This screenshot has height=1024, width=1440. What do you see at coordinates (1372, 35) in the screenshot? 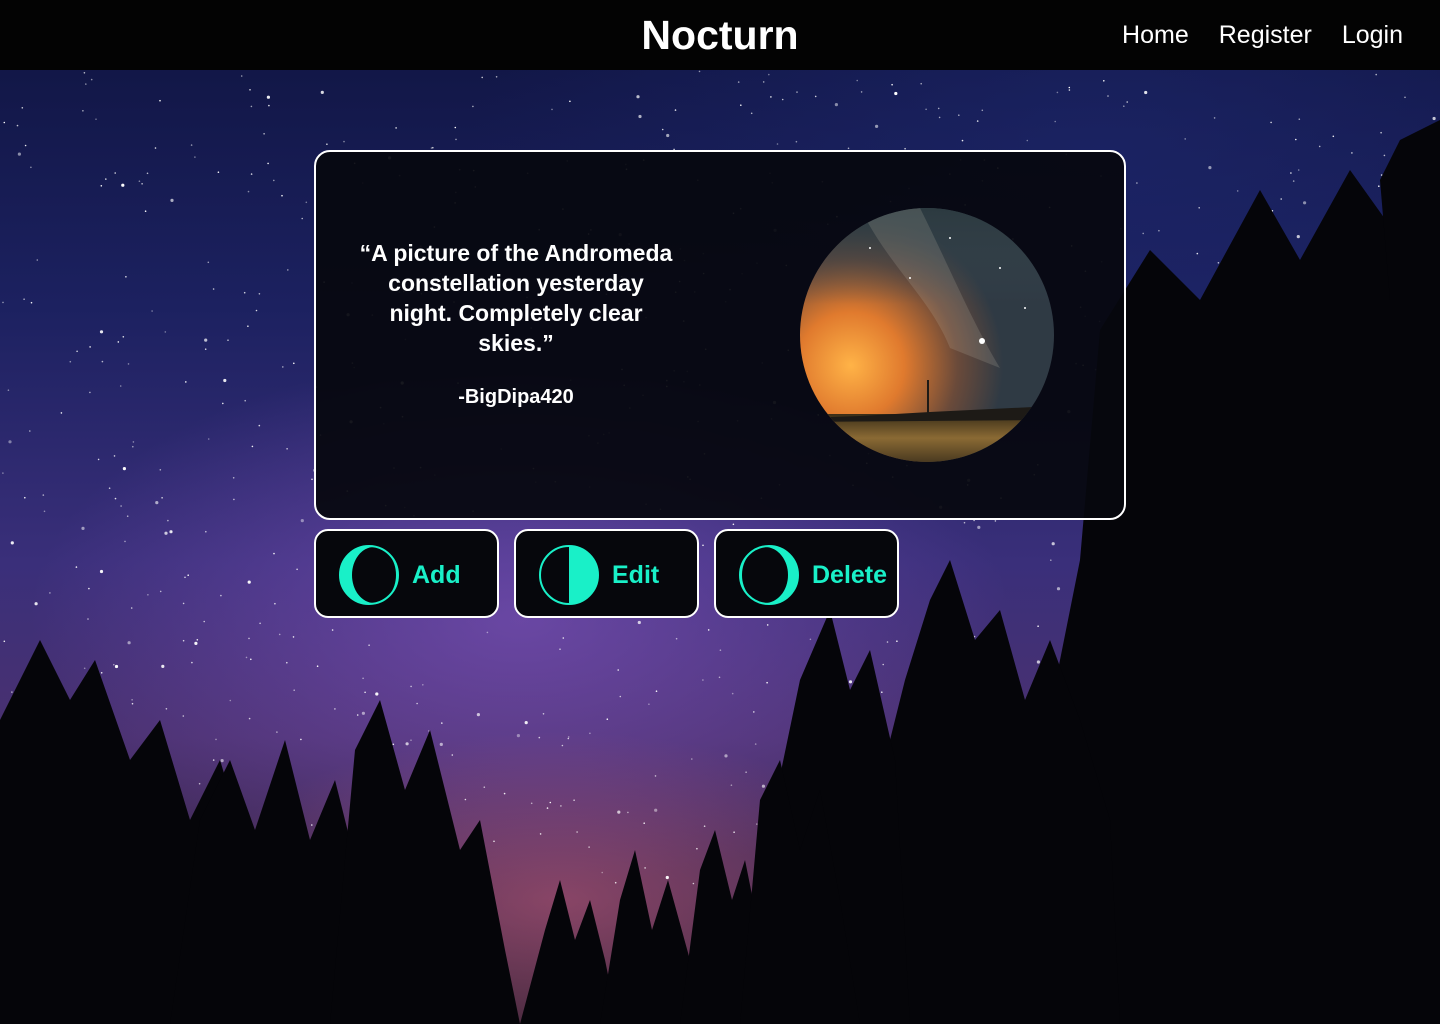
I see `nav-link-login: Login` at bounding box center [1372, 35].